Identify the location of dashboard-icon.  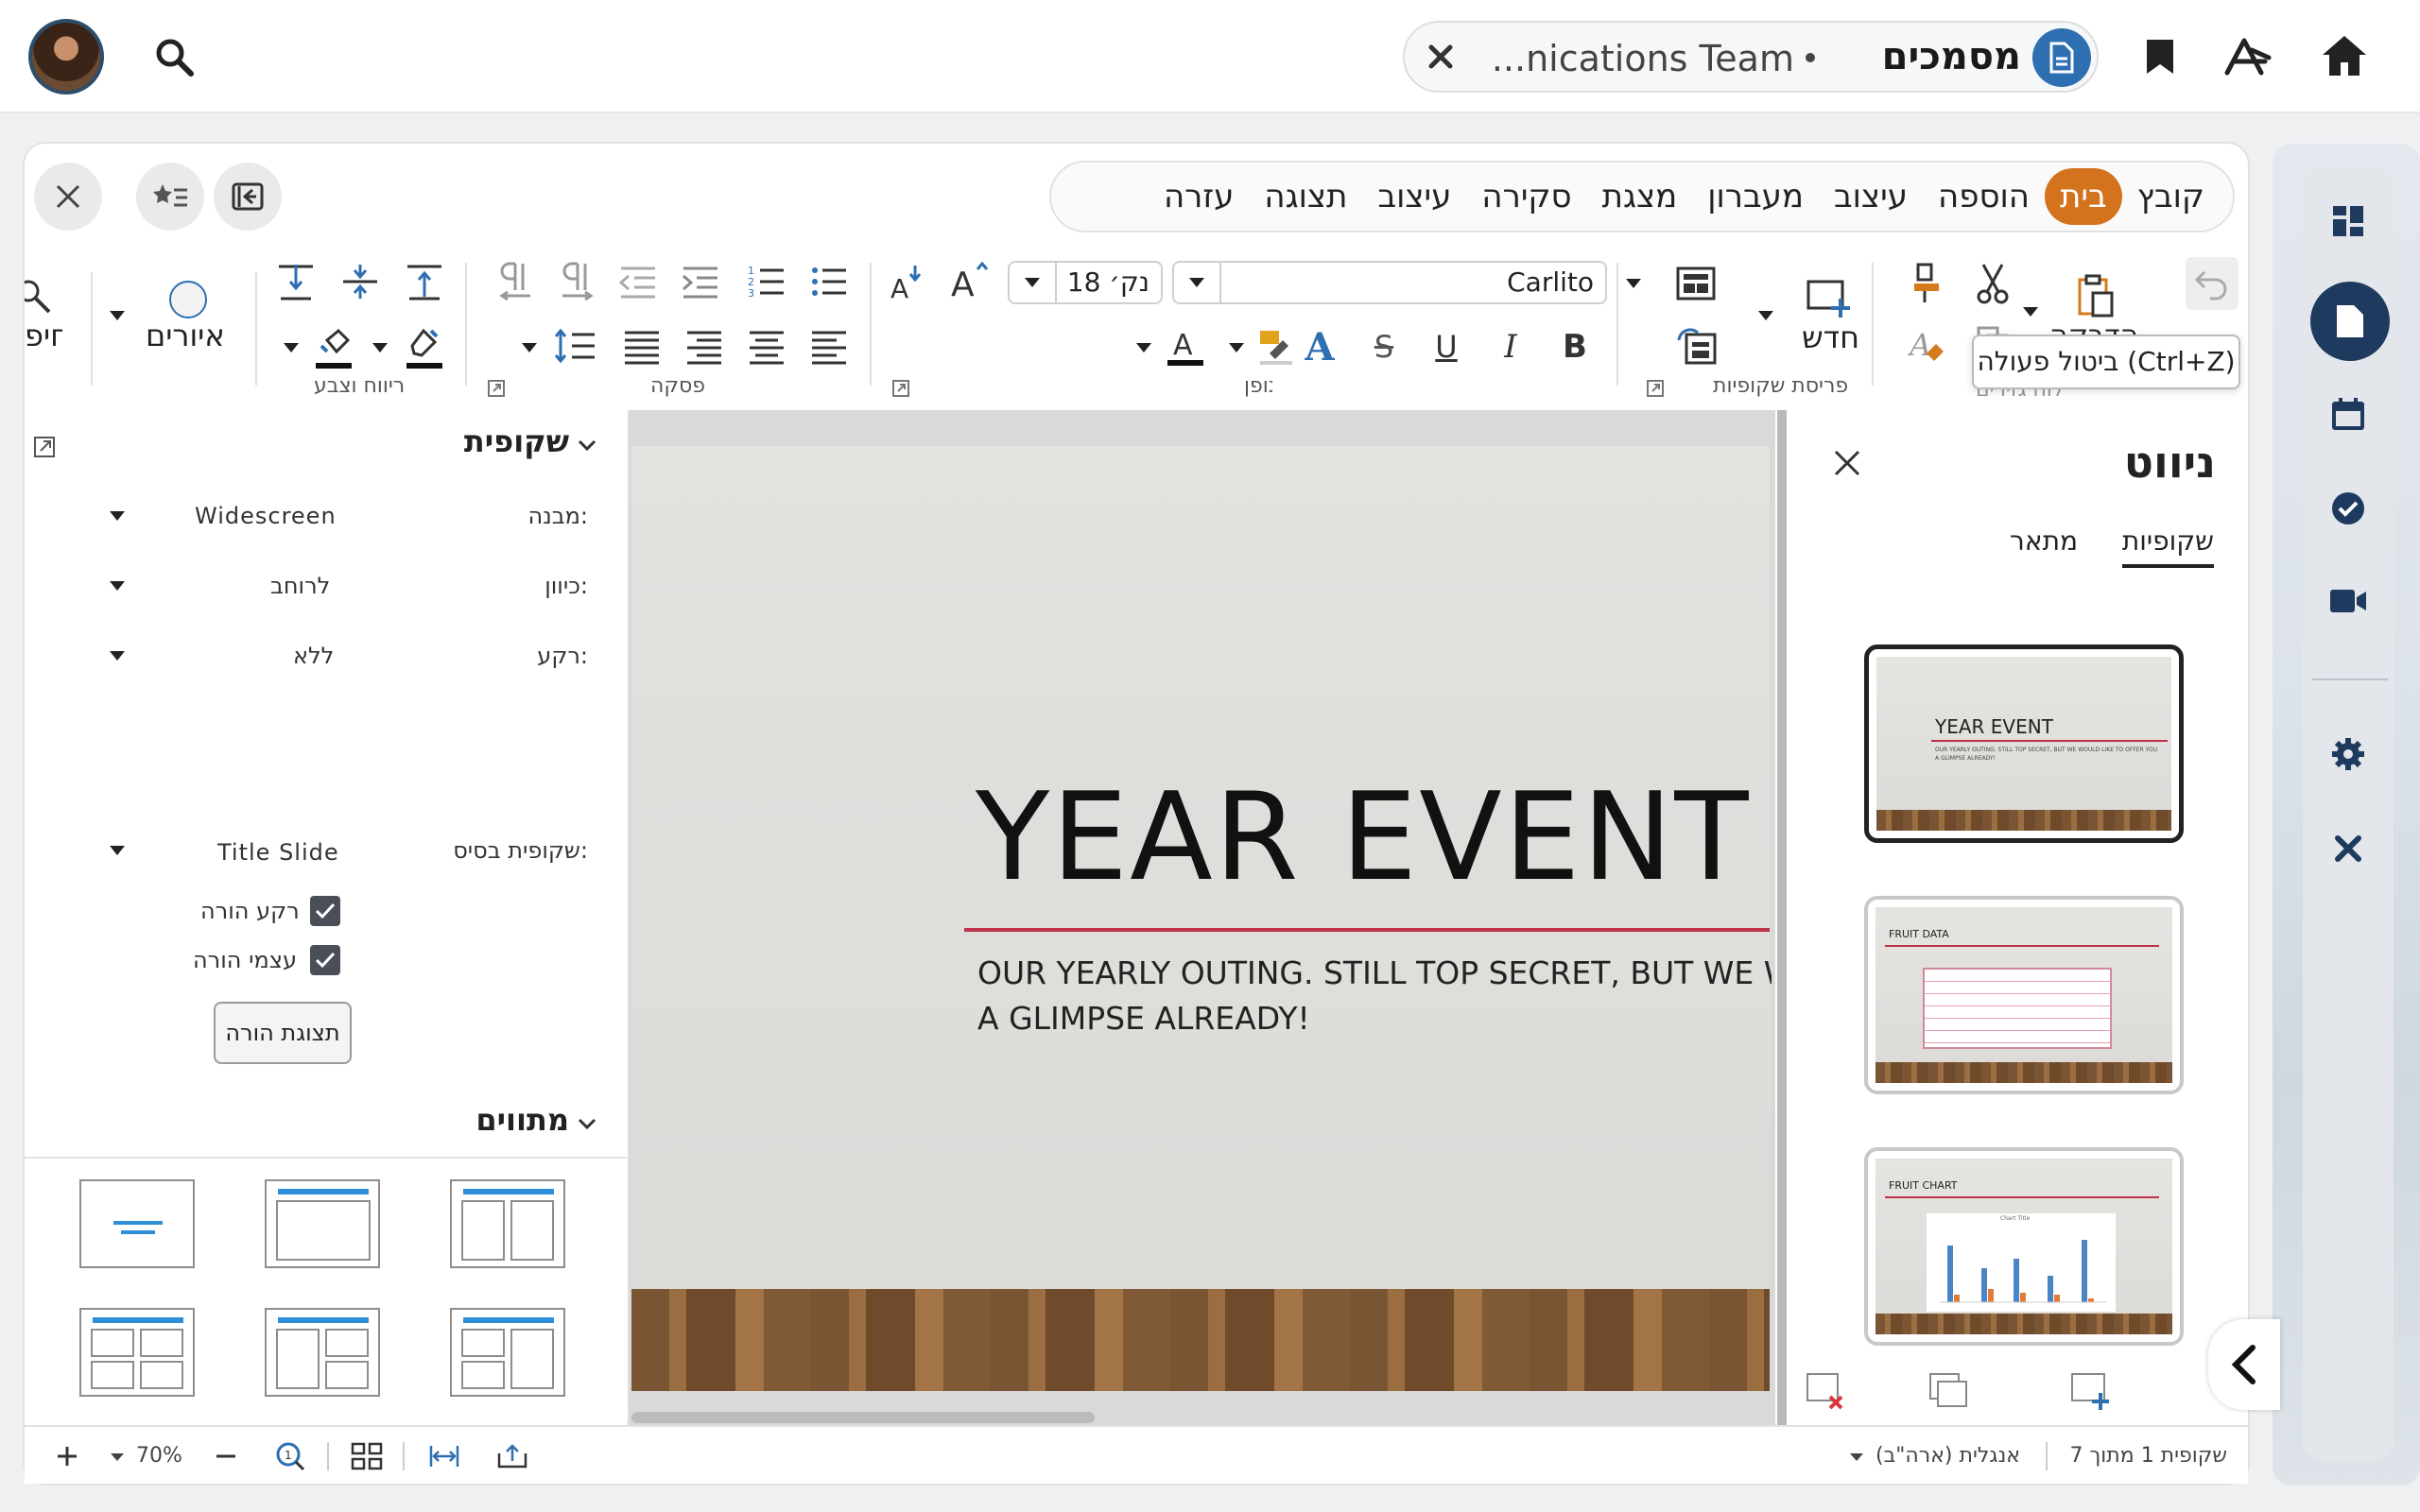
(2348, 221).